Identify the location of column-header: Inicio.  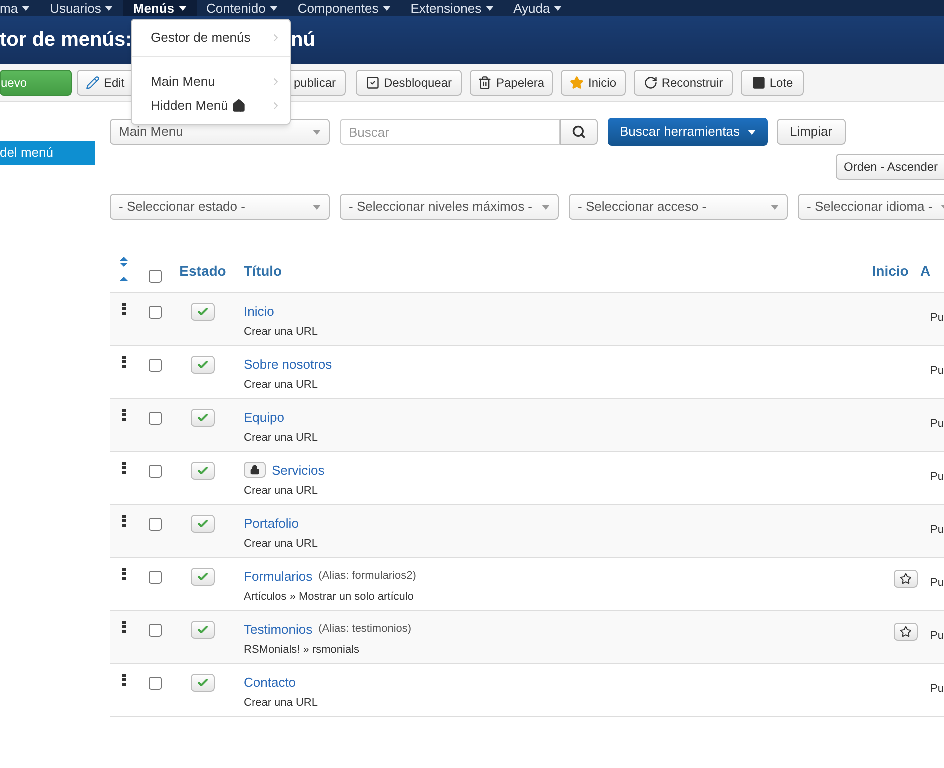
(890, 268).